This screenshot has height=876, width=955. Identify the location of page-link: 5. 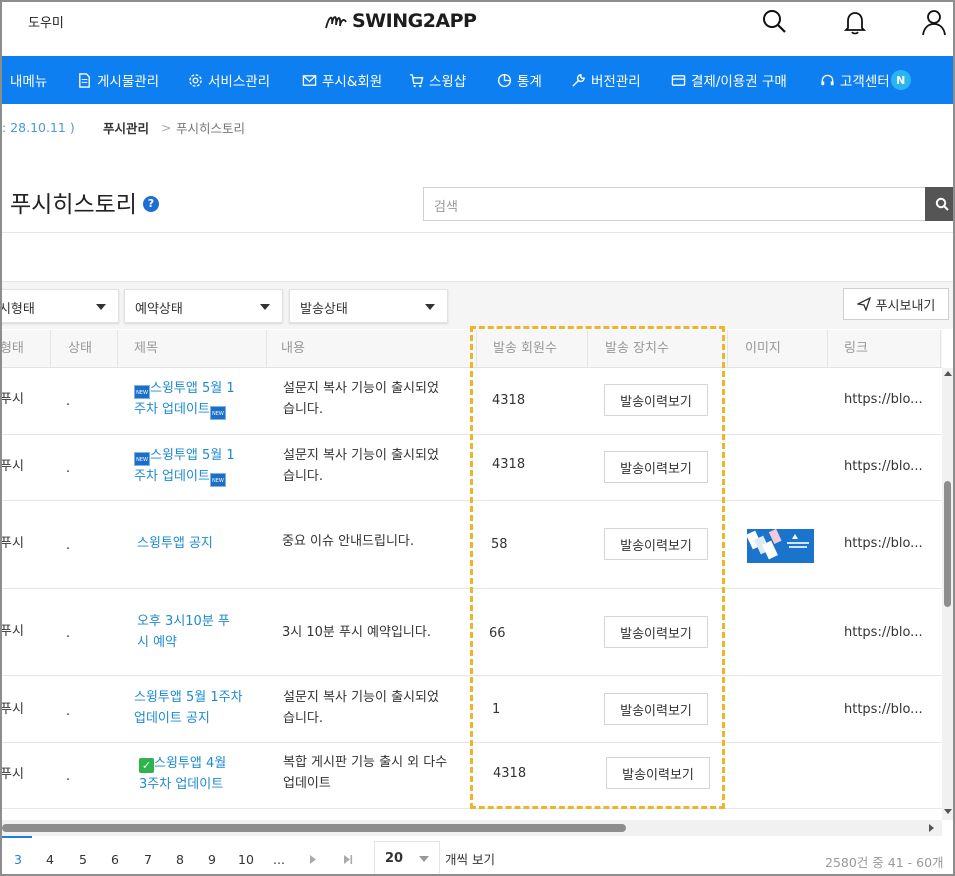
(83, 859).